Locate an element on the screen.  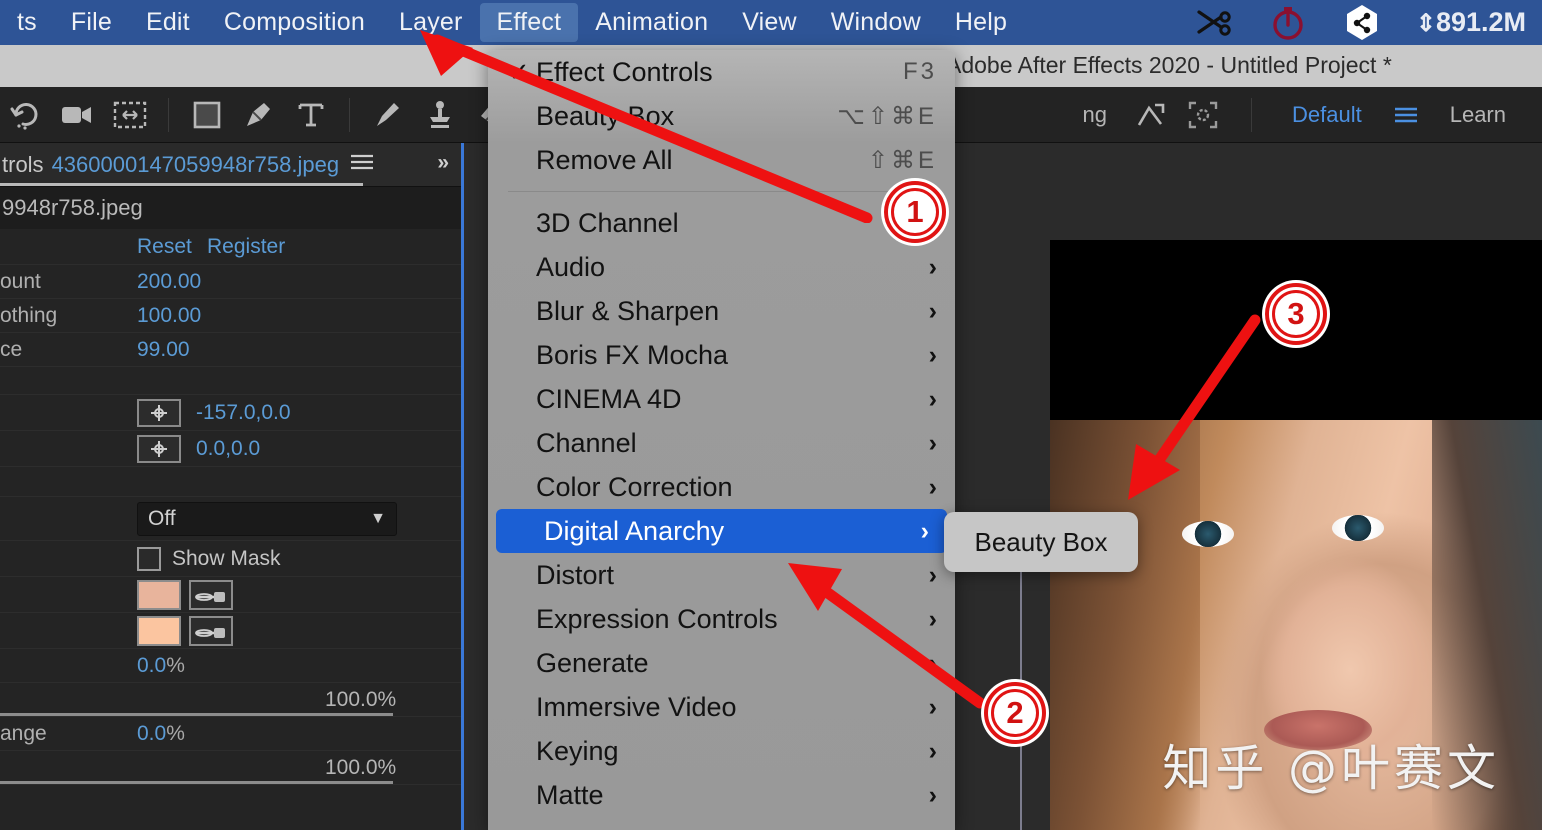
clone-stamp-tool-icon is located at coordinates (440, 115).